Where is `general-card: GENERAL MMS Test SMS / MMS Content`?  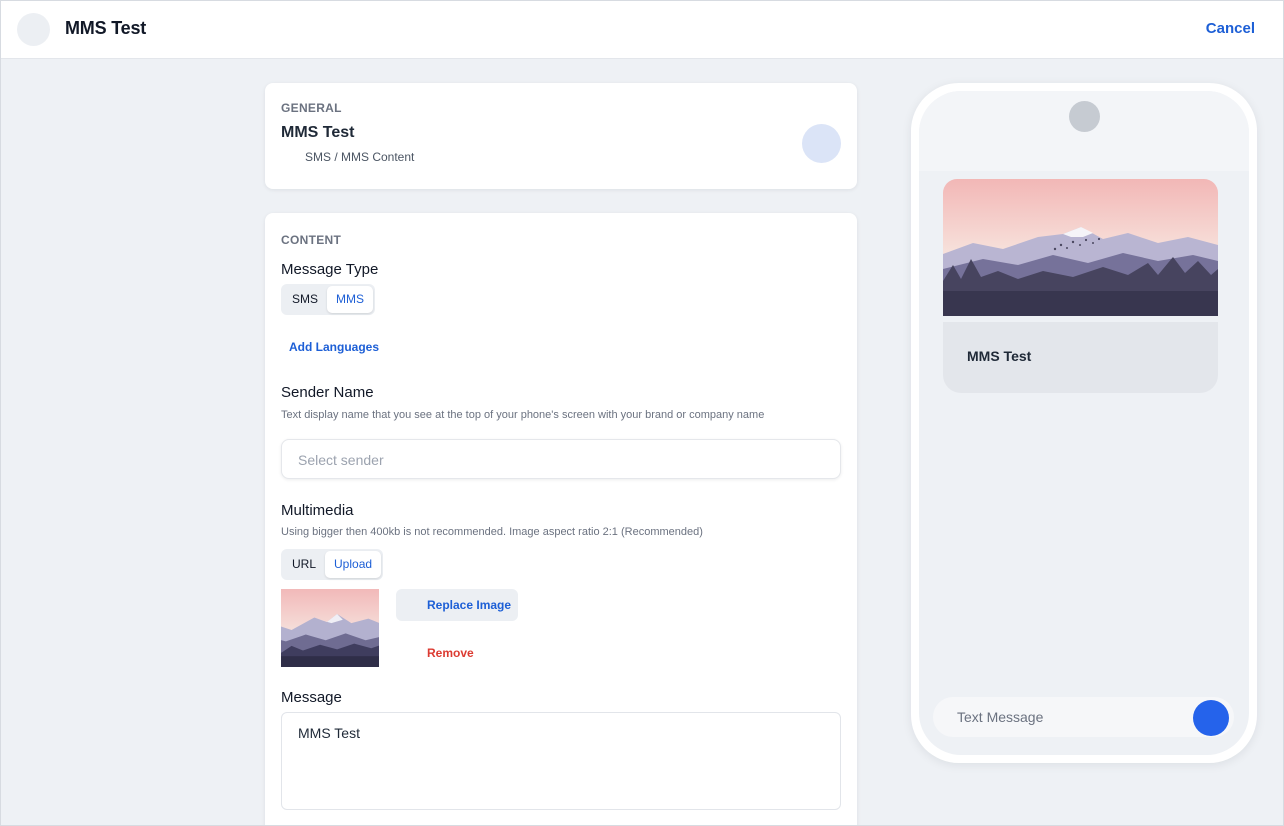
general-card: GENERAL MMS Test SMS / MMS Content is located at coordinates (561, 136).